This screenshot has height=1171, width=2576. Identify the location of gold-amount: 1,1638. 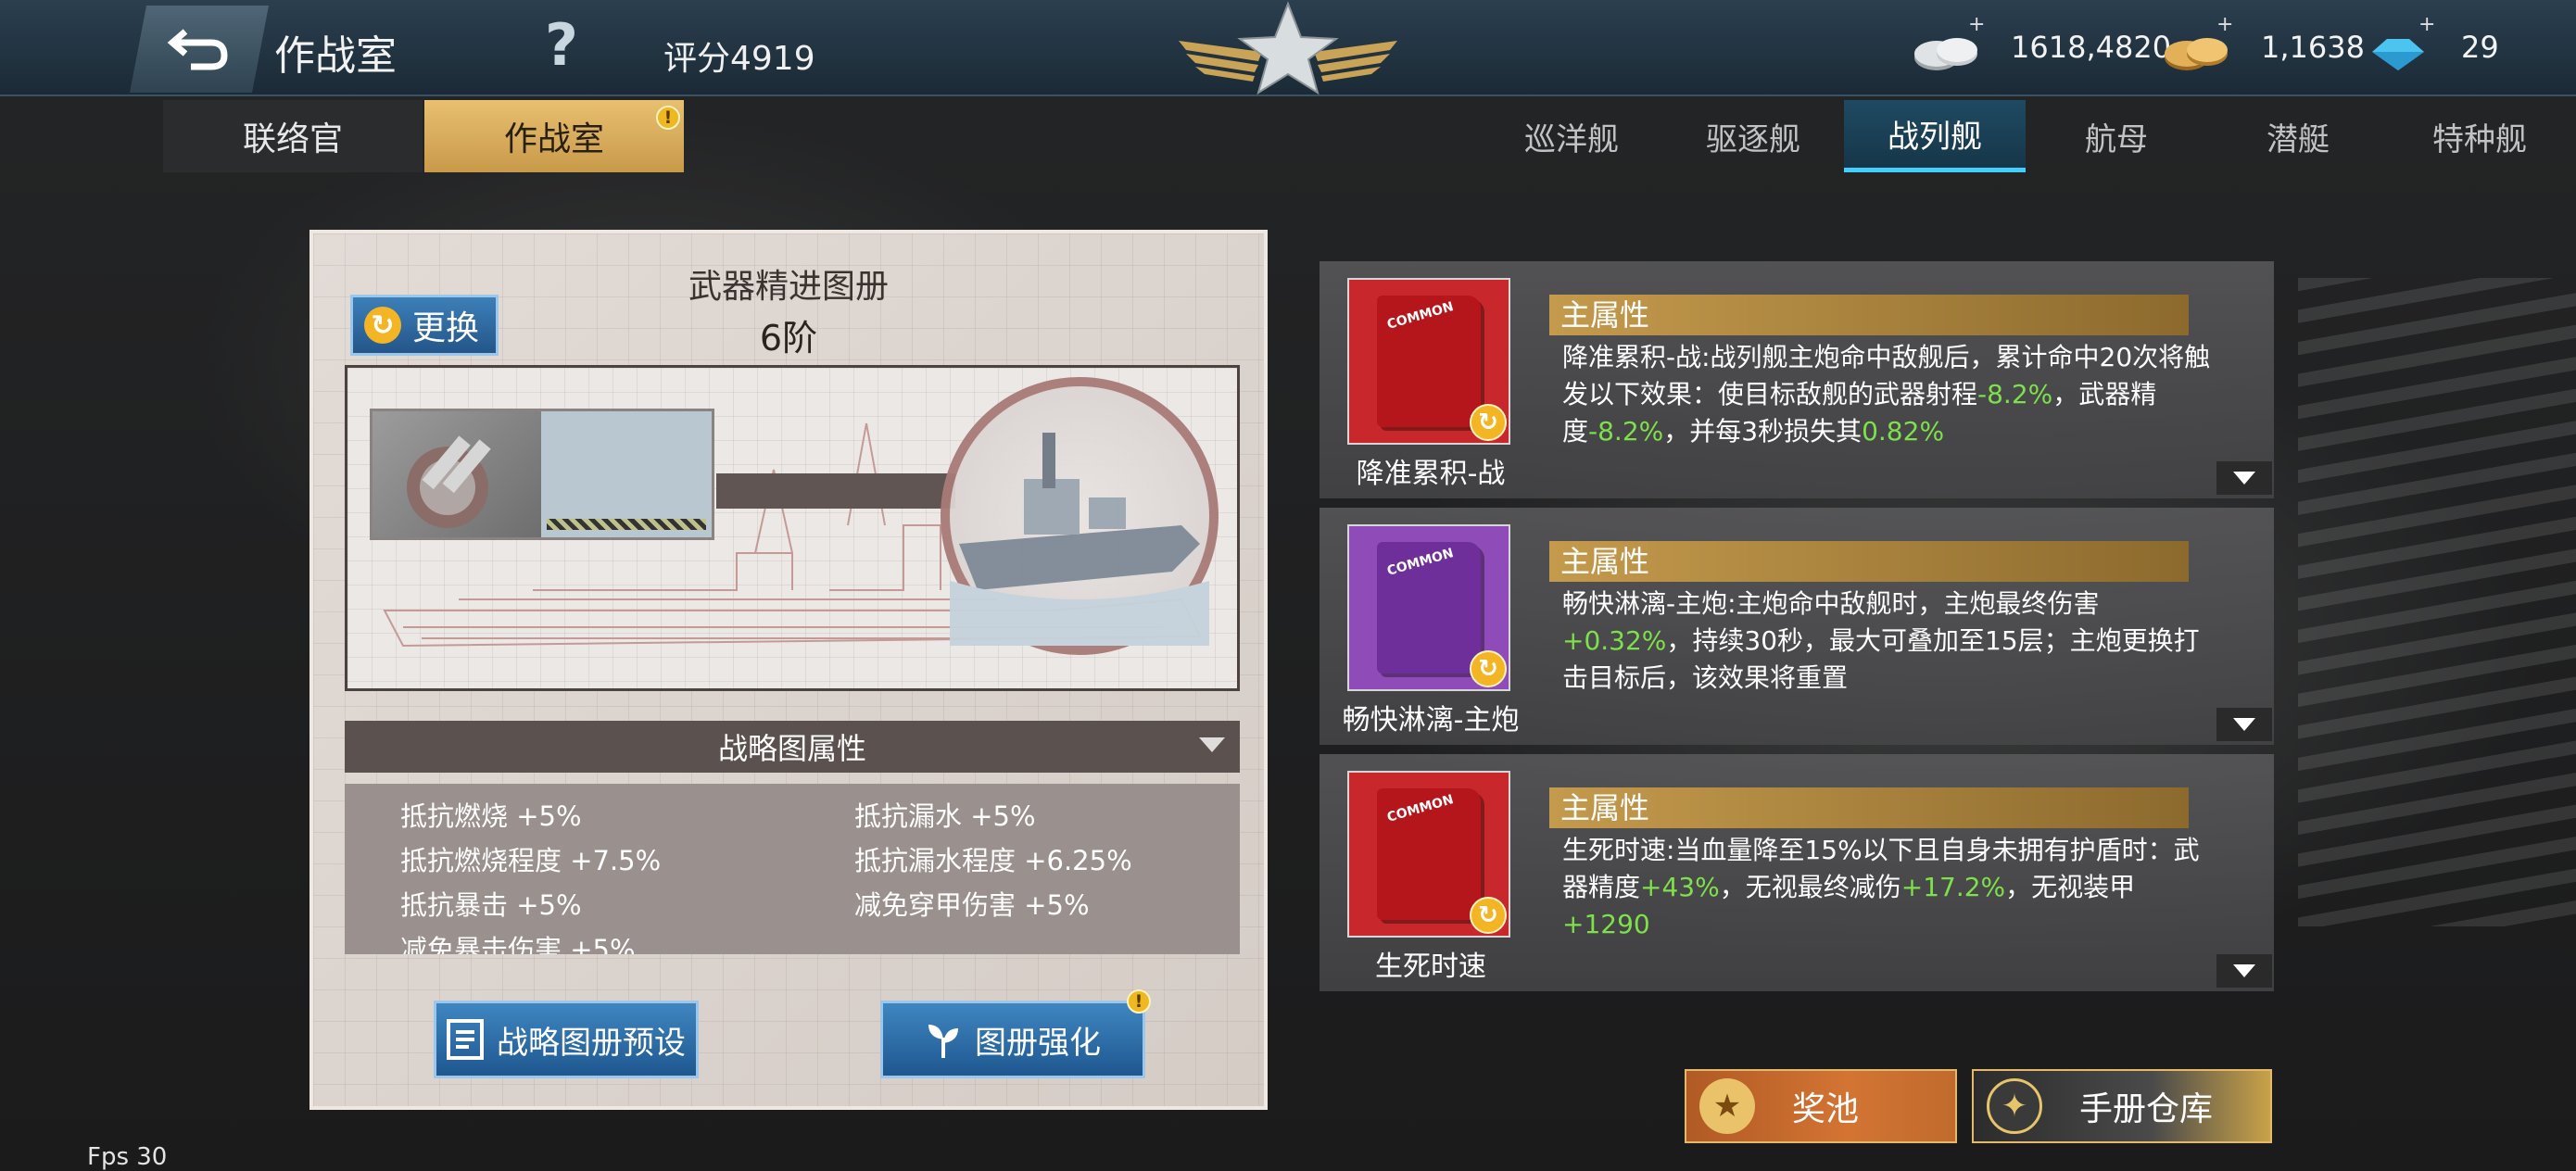
(2313, 48).